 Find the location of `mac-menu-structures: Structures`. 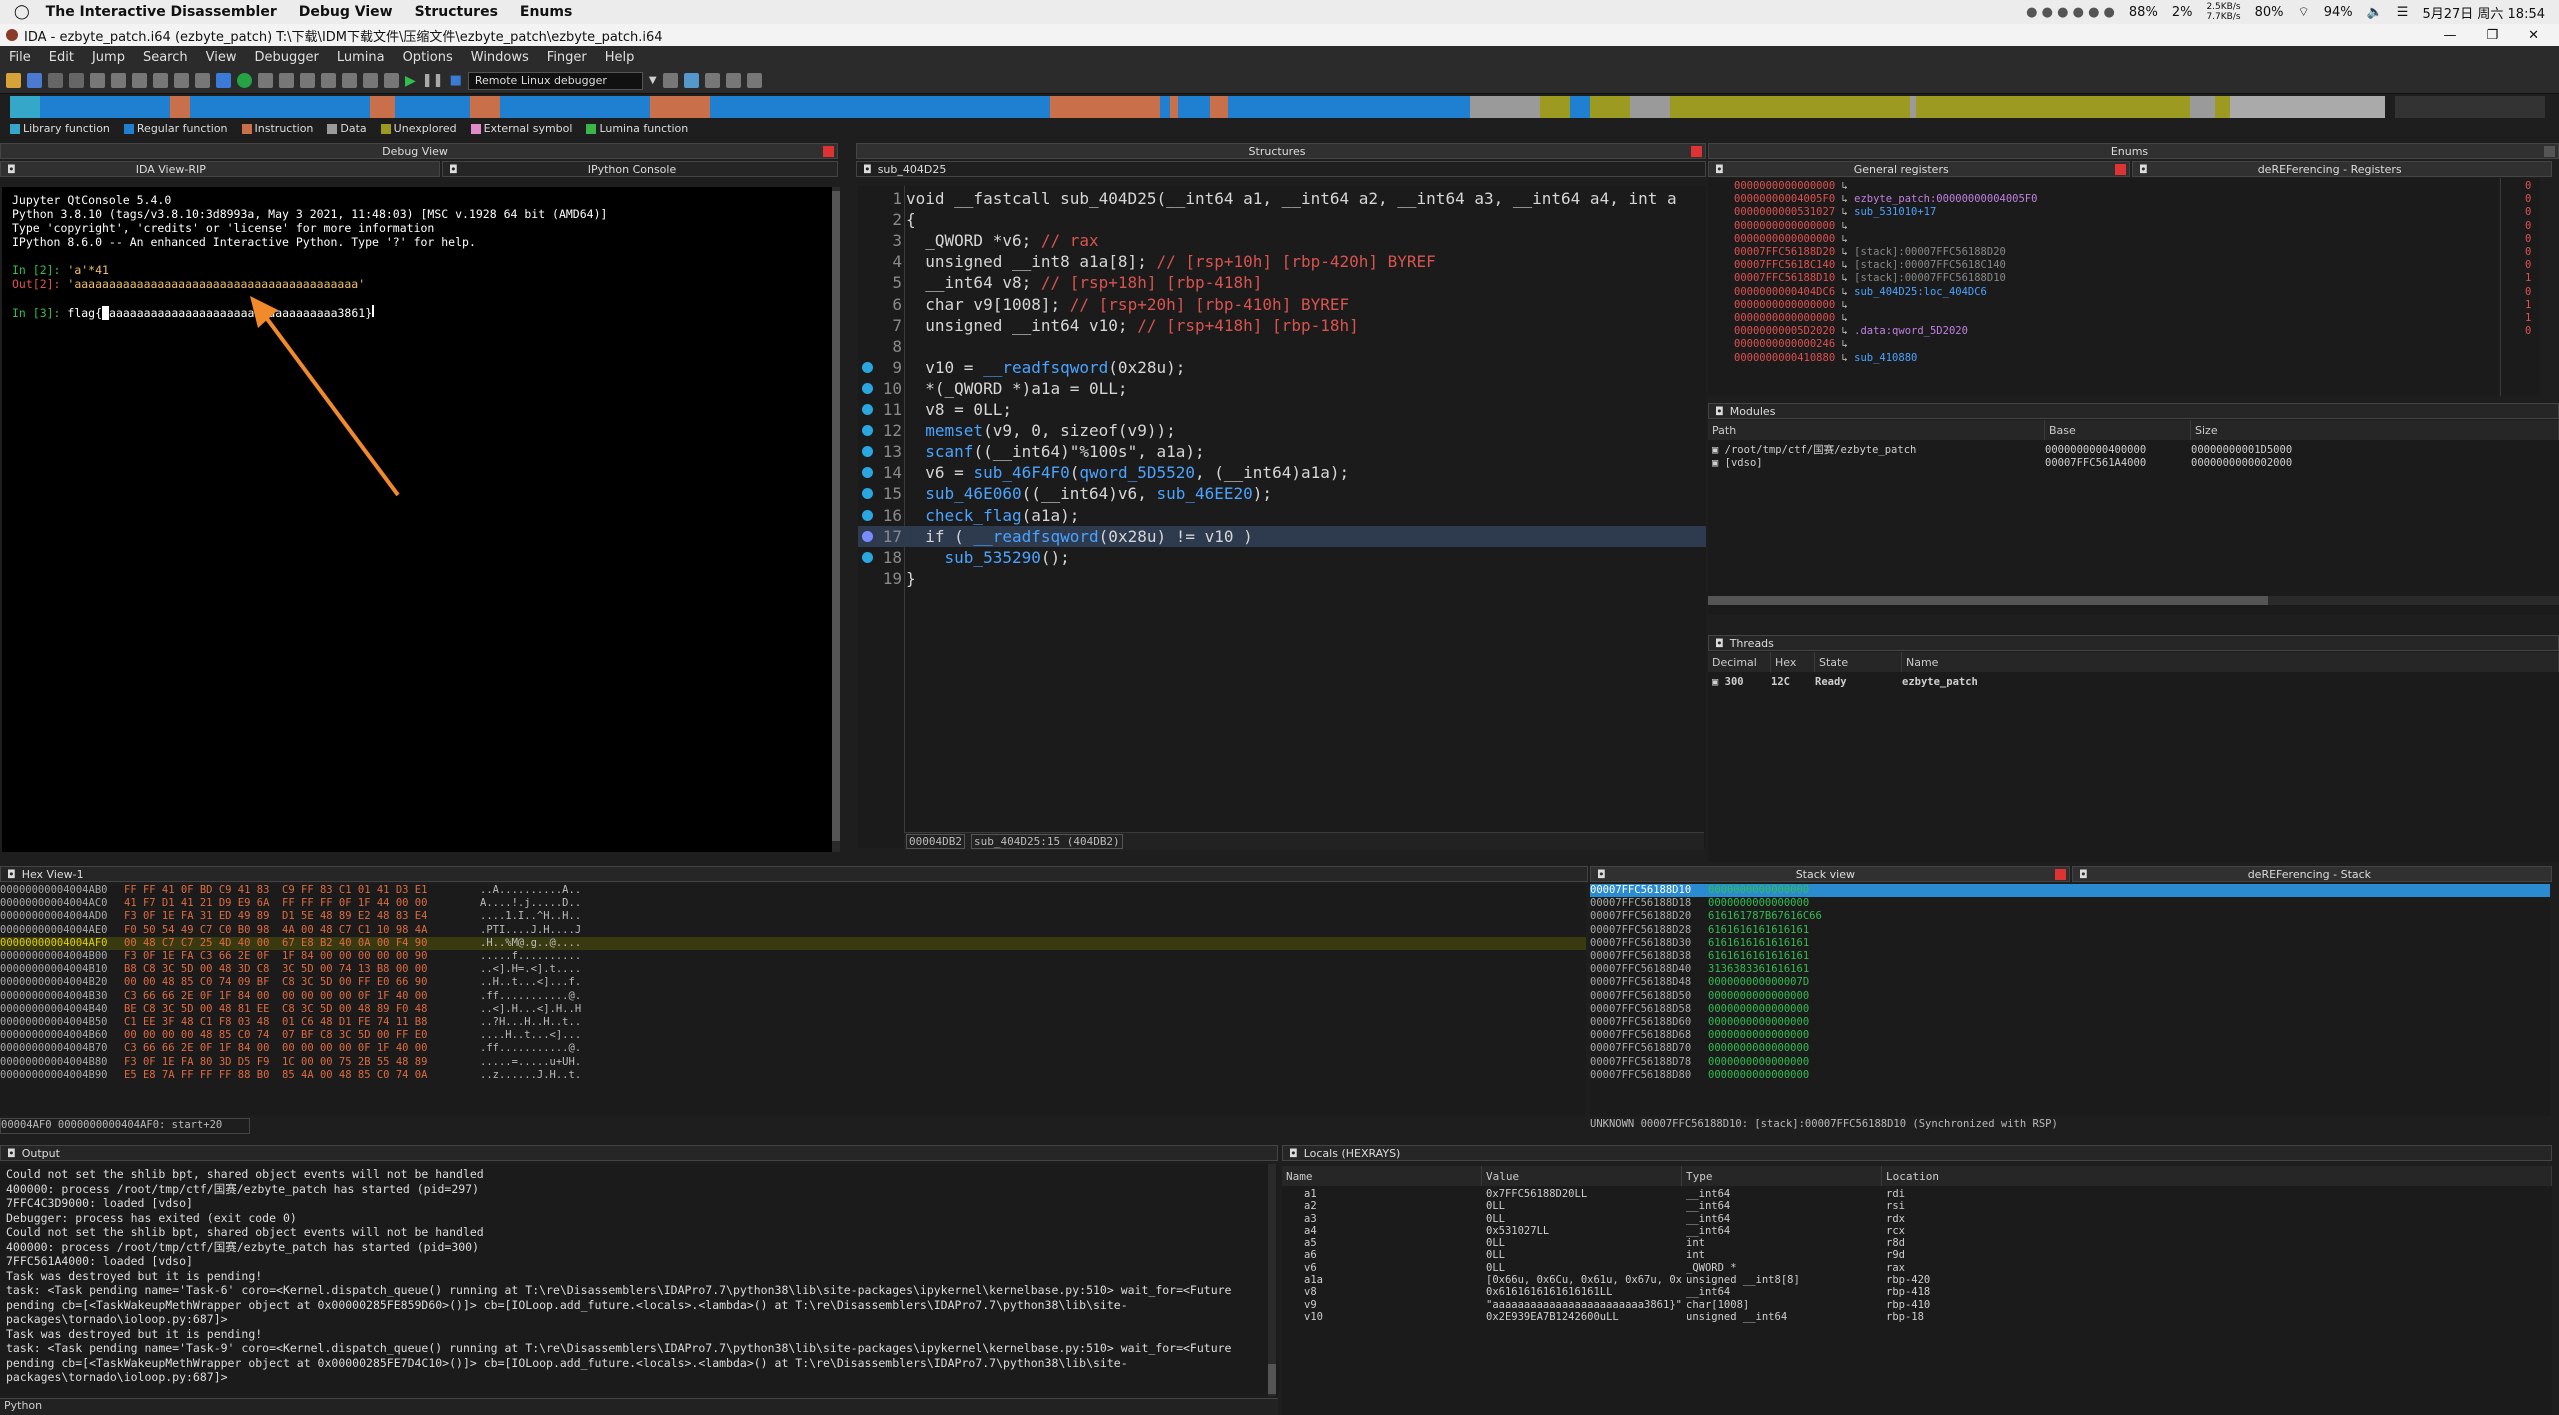

mac-menu-structures: Structures is located at coordinates (456, 12).